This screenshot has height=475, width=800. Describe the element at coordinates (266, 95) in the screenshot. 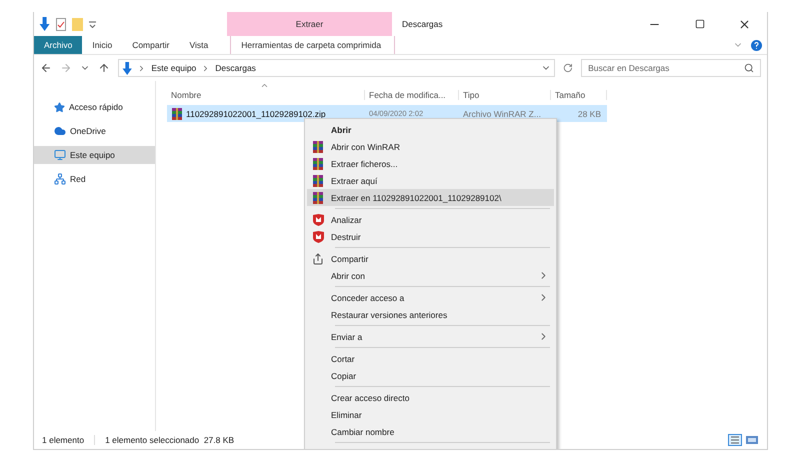

I see `column-header: Nombre` at that location.